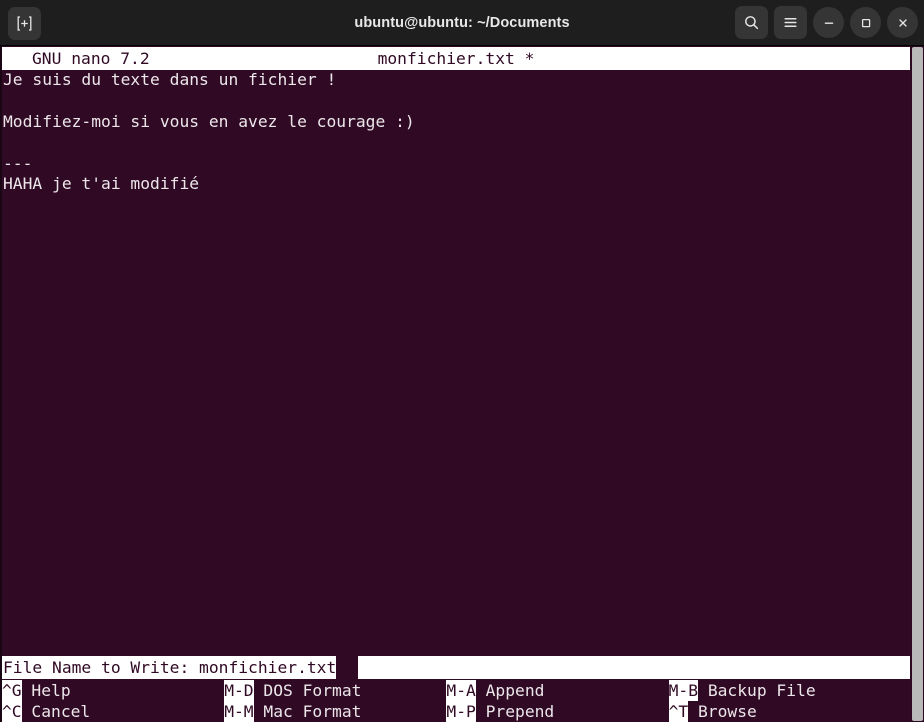  What do you see at coordinates (902, 22) in the screenshot?
I see `close-icon` at bounding box center [902, 22].